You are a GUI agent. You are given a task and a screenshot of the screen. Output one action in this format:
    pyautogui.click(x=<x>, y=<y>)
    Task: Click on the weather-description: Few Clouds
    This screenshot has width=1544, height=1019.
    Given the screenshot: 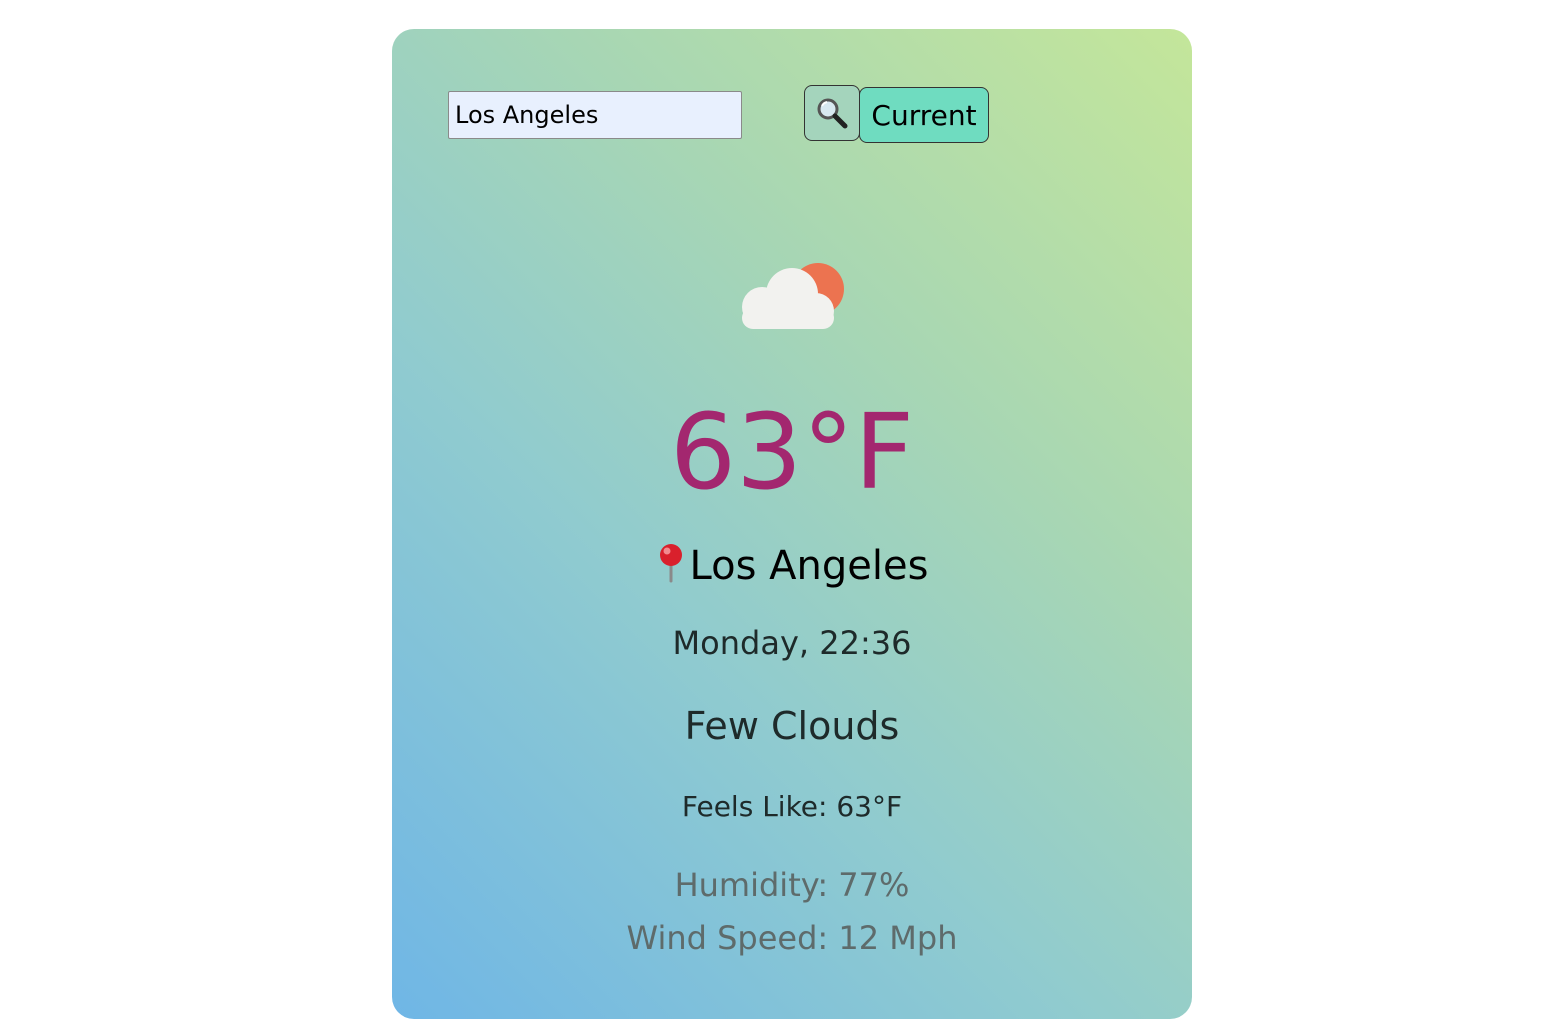 What is the action you would take?
    pyautogui.click(x=792, y=726)
    